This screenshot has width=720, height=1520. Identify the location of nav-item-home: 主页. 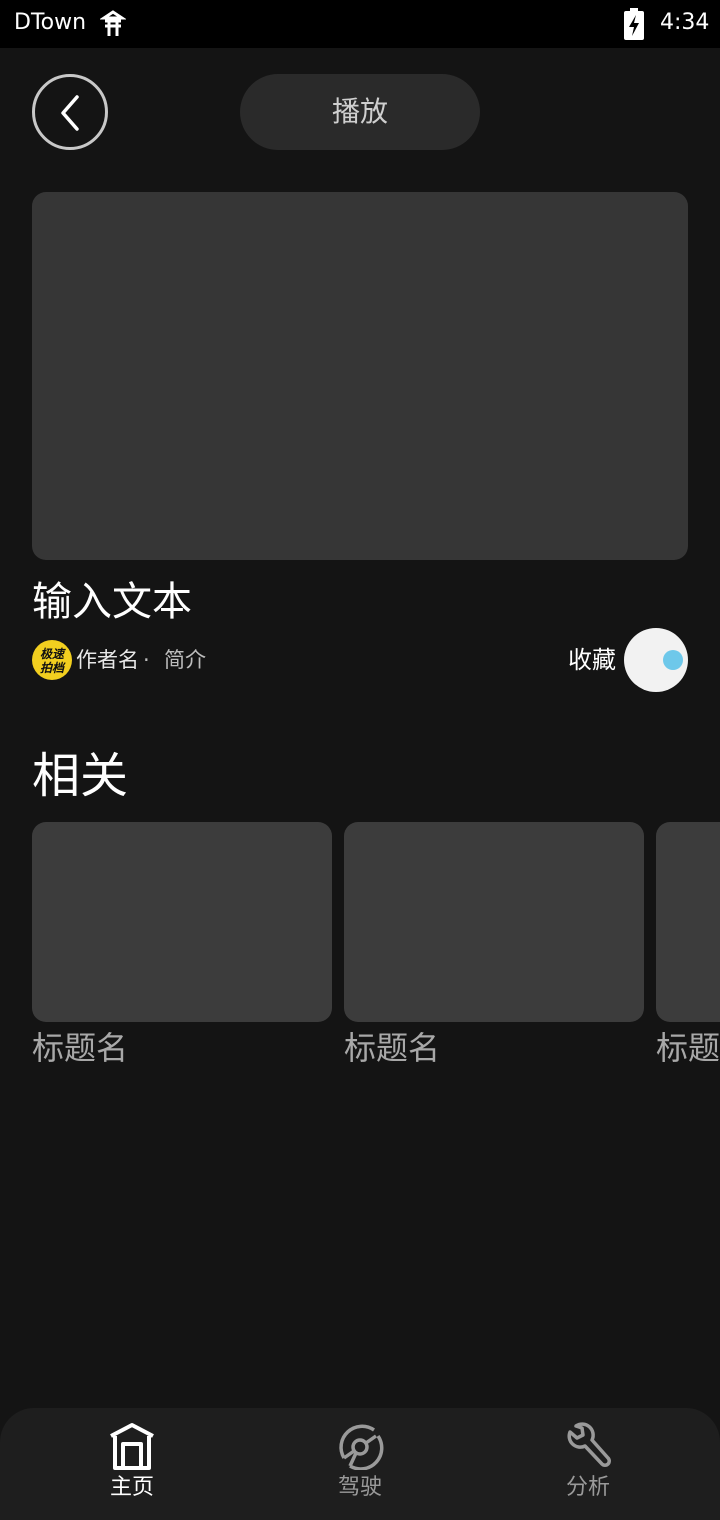
(132, 1464).